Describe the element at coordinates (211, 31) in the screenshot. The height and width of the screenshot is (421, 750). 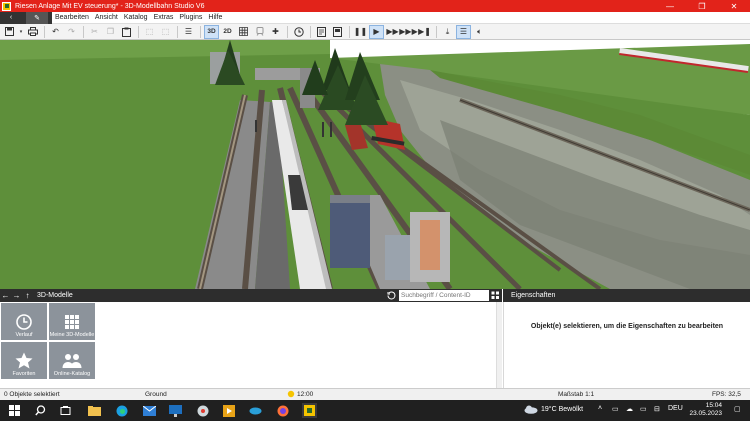
I see `view-3d-button: 3D` at that location.